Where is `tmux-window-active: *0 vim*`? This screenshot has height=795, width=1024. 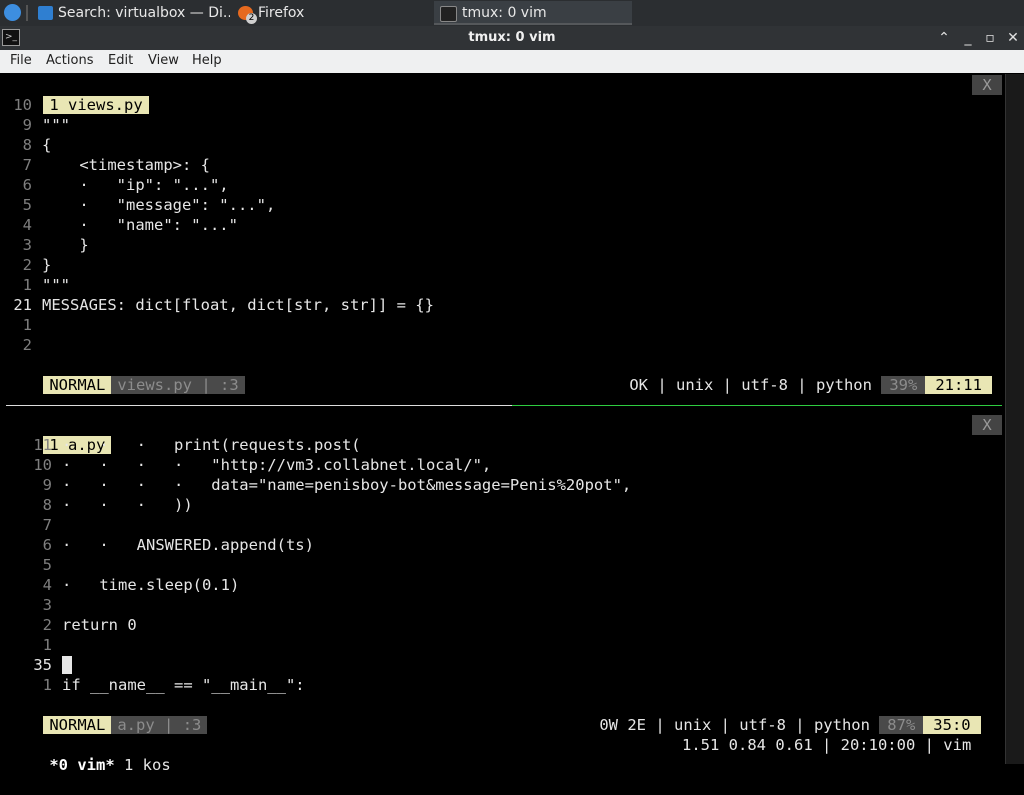 tmux-window-active: *0 vim* is located at coordinates (81, 765).